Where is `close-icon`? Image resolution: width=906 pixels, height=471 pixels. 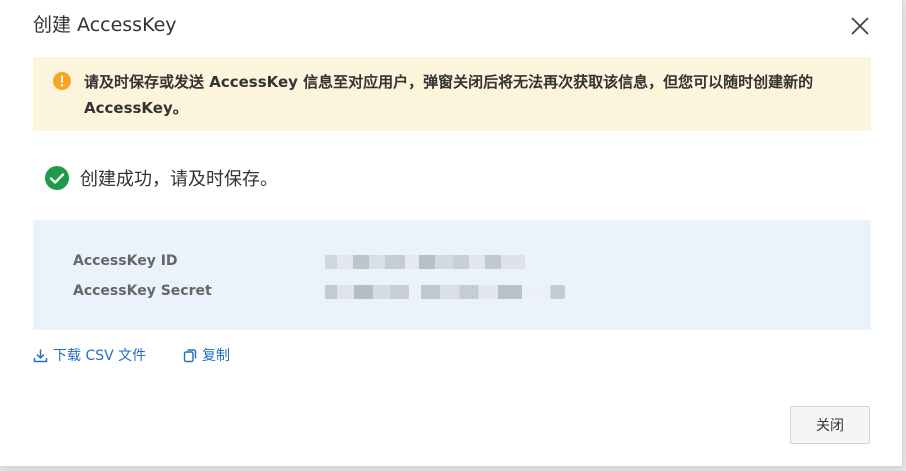 close-icon is located at coordinates (860, 26).